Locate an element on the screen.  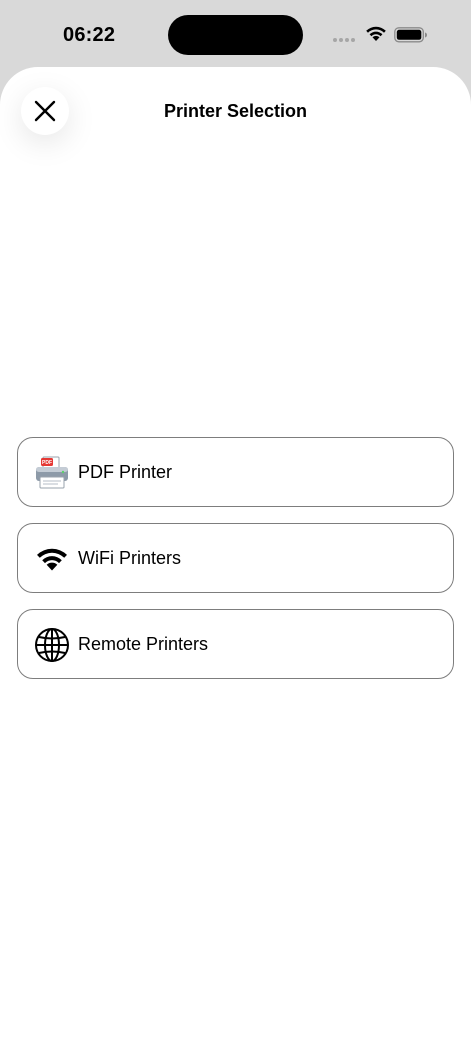
globe-icon is located at coordinates (52, 645).